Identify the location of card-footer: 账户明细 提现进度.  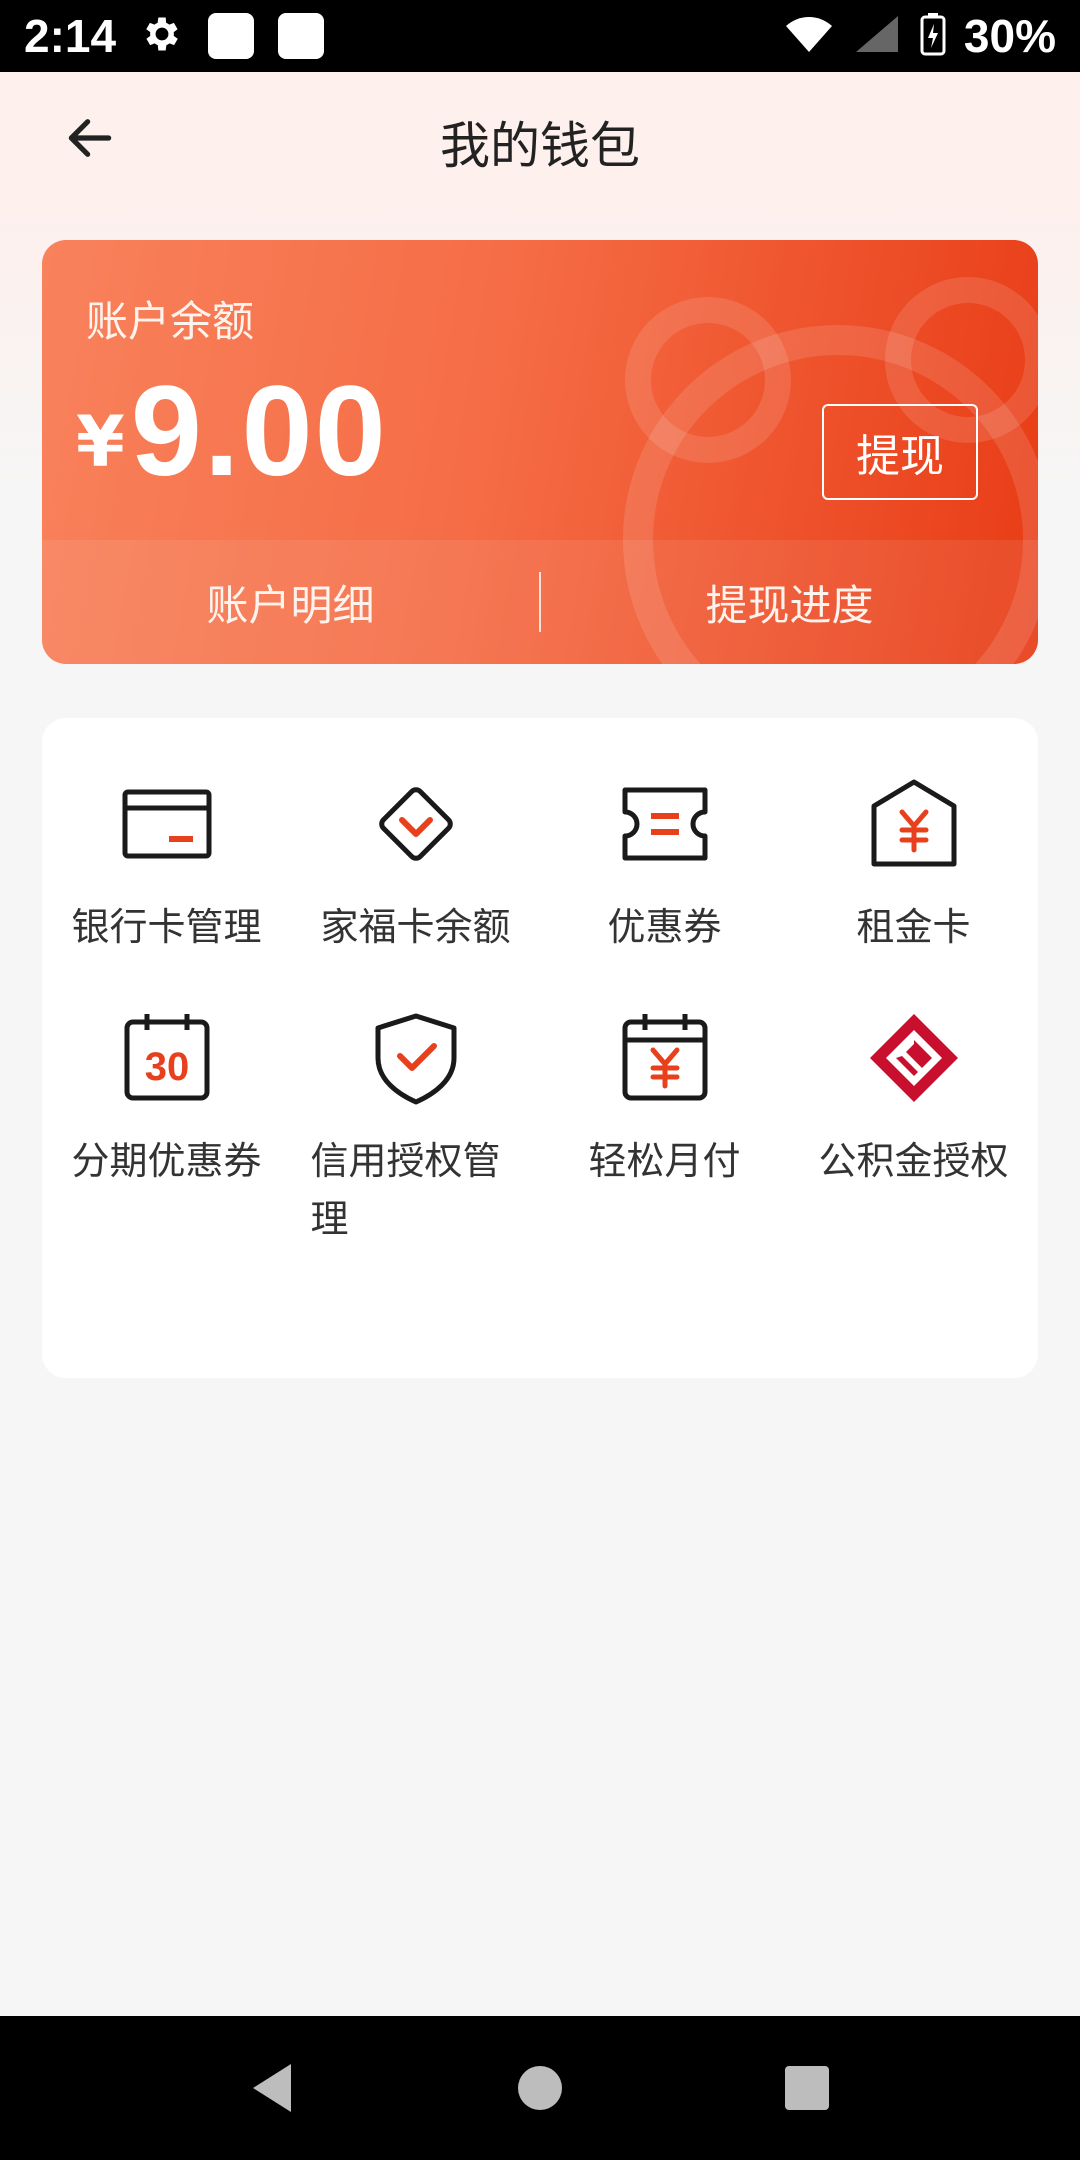
(540, 602).